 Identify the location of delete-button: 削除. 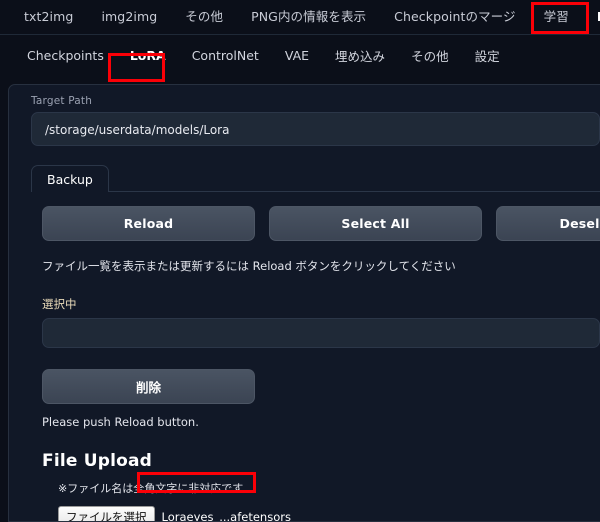
(148, 386).